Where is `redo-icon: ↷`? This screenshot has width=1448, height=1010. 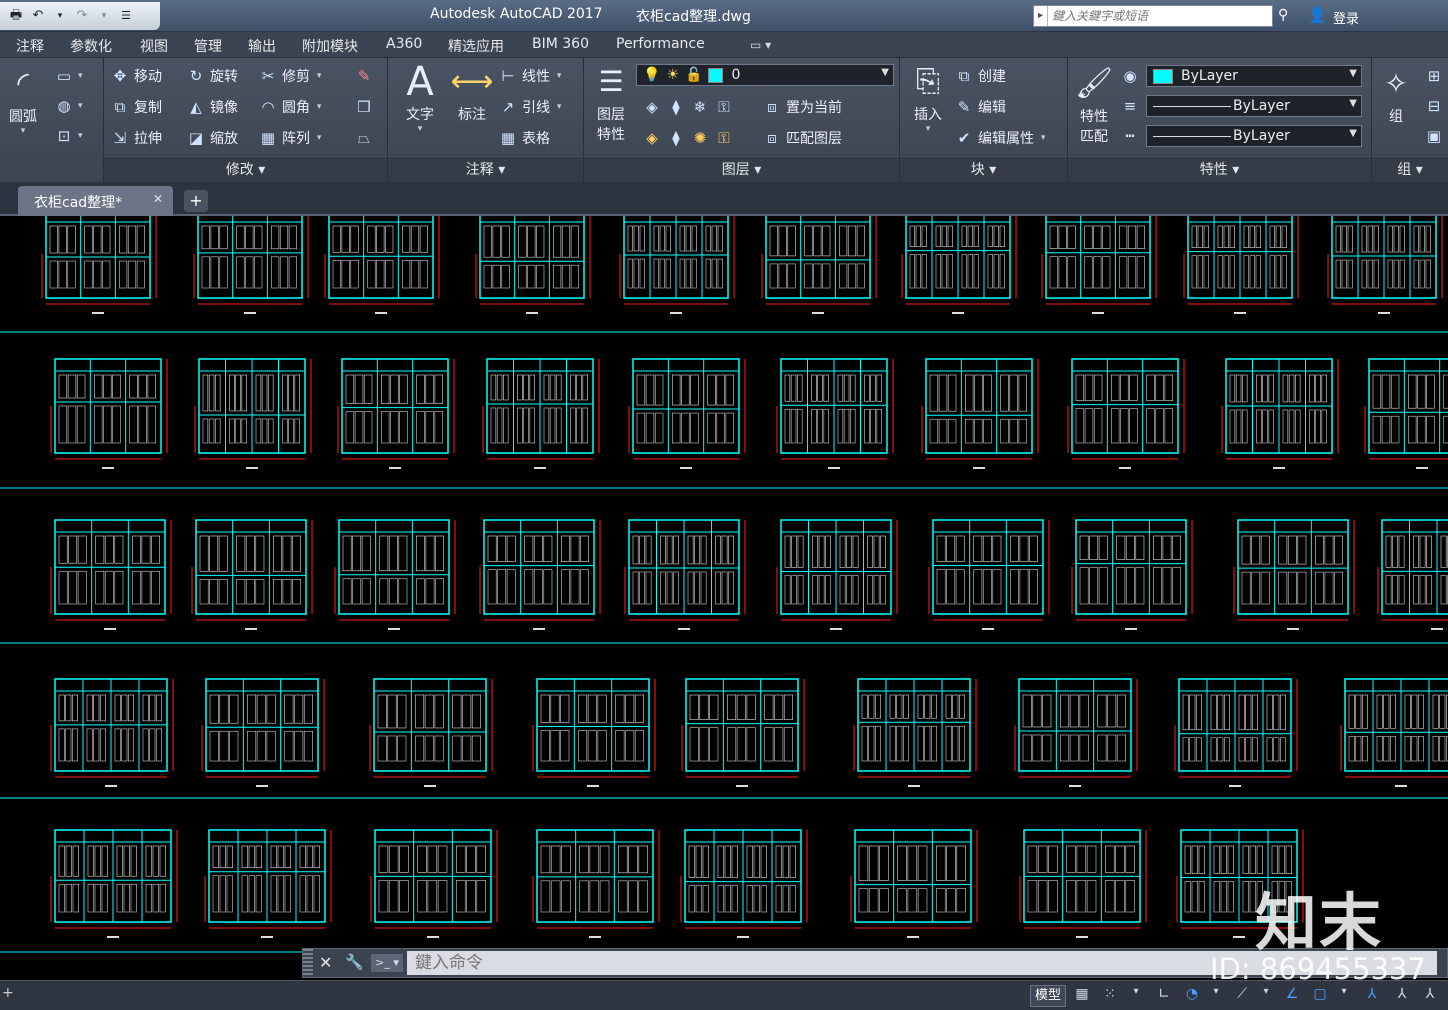
redo-icon: ↷ is located at coordinates (82, 16).